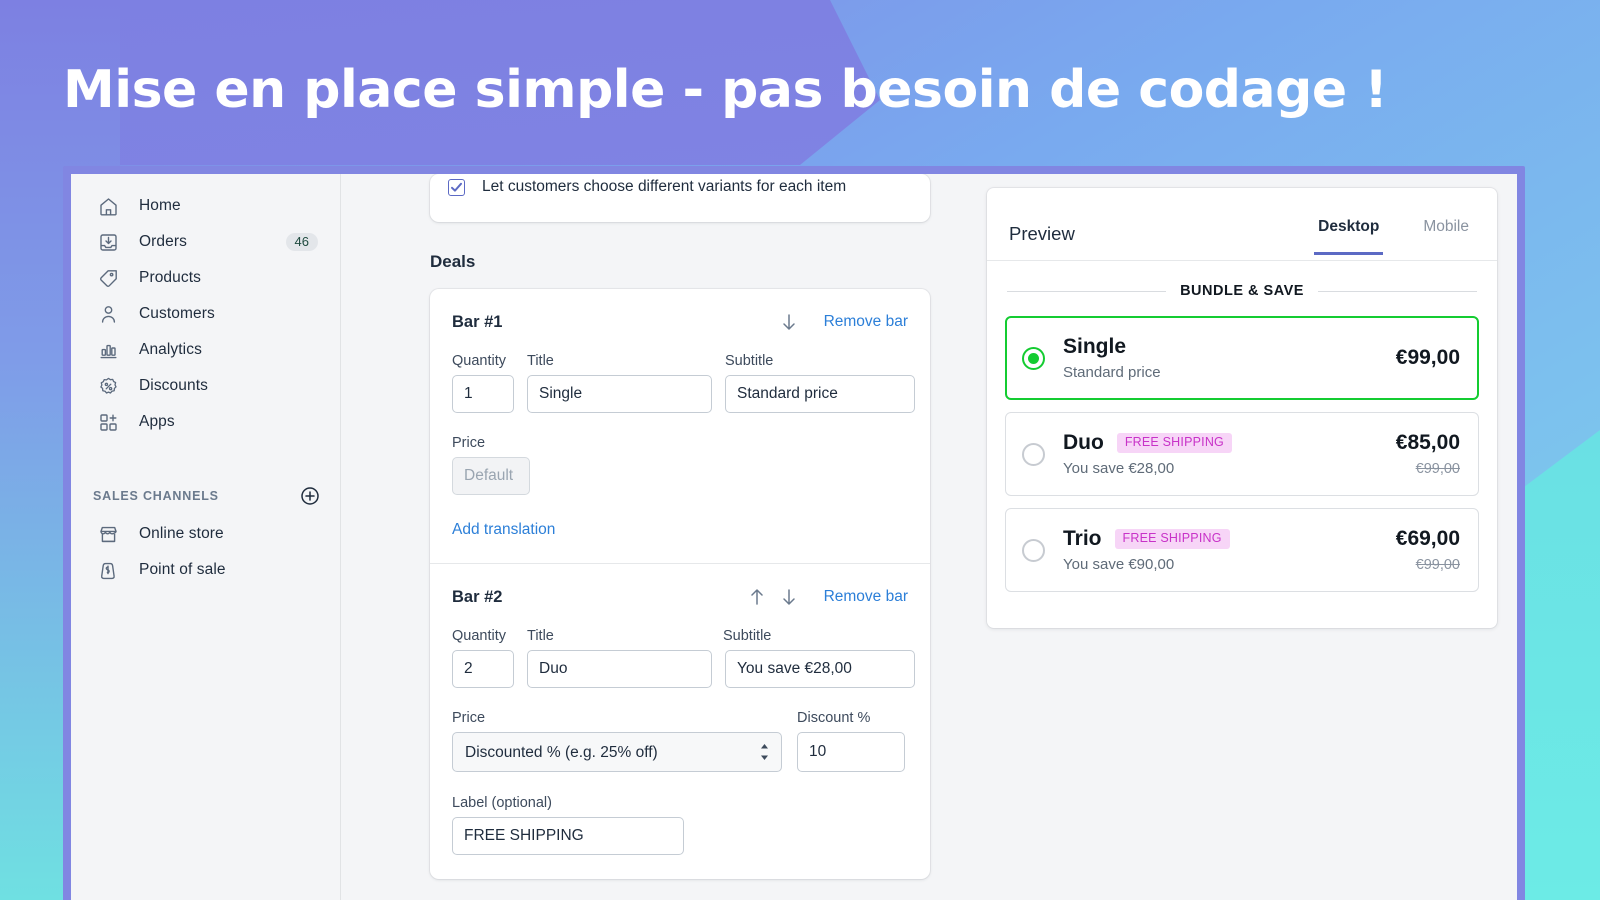  I want to click on apps-grid-plus-icon, so click(108, 422).